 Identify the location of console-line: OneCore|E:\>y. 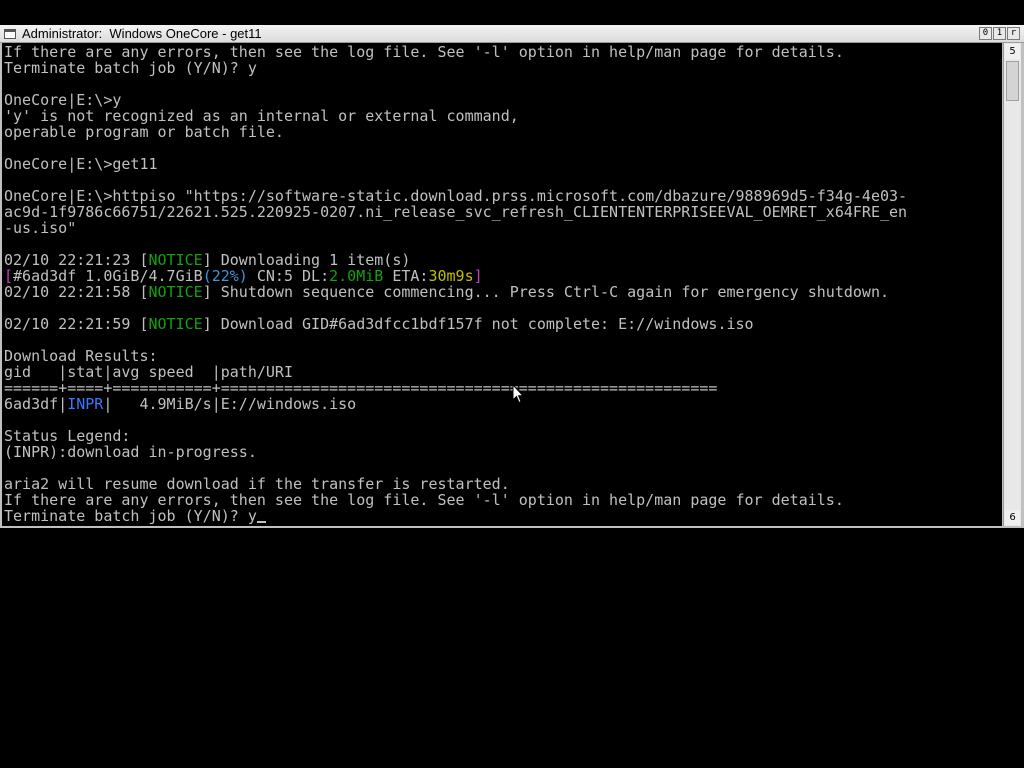
(62, 100).